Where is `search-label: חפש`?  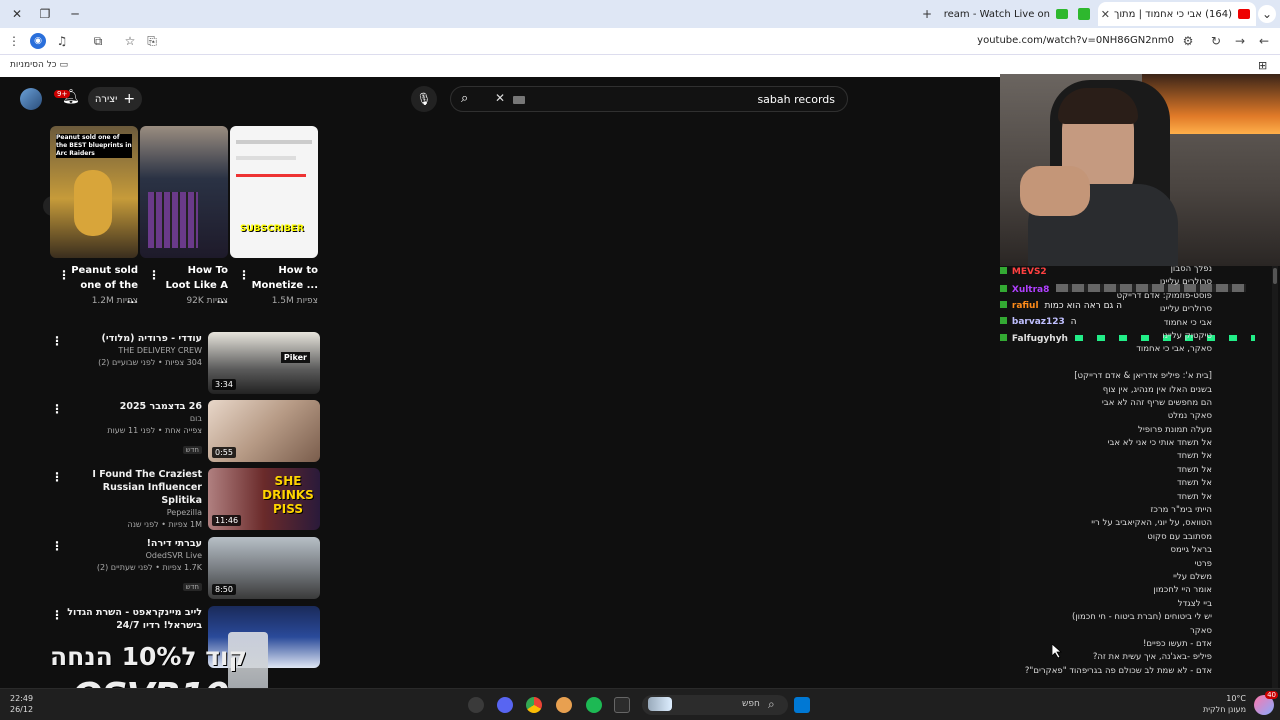 search-label: חפש is located at coordinates (751, 704).